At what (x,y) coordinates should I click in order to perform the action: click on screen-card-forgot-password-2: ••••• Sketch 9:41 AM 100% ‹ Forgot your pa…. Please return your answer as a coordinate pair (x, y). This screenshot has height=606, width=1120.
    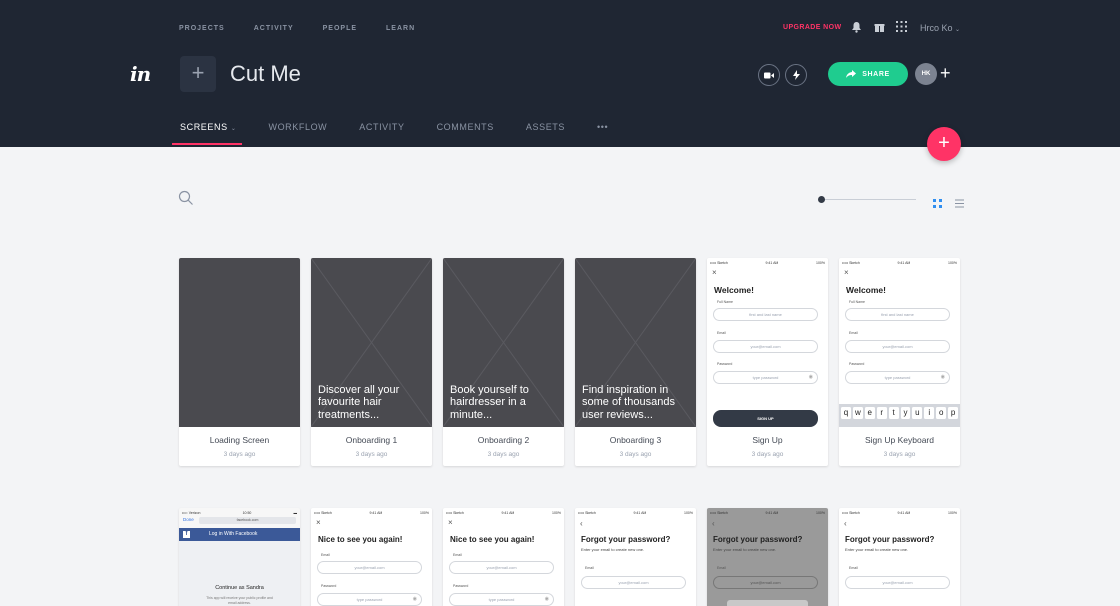
    Looking at the image, I should click on (899, 557).